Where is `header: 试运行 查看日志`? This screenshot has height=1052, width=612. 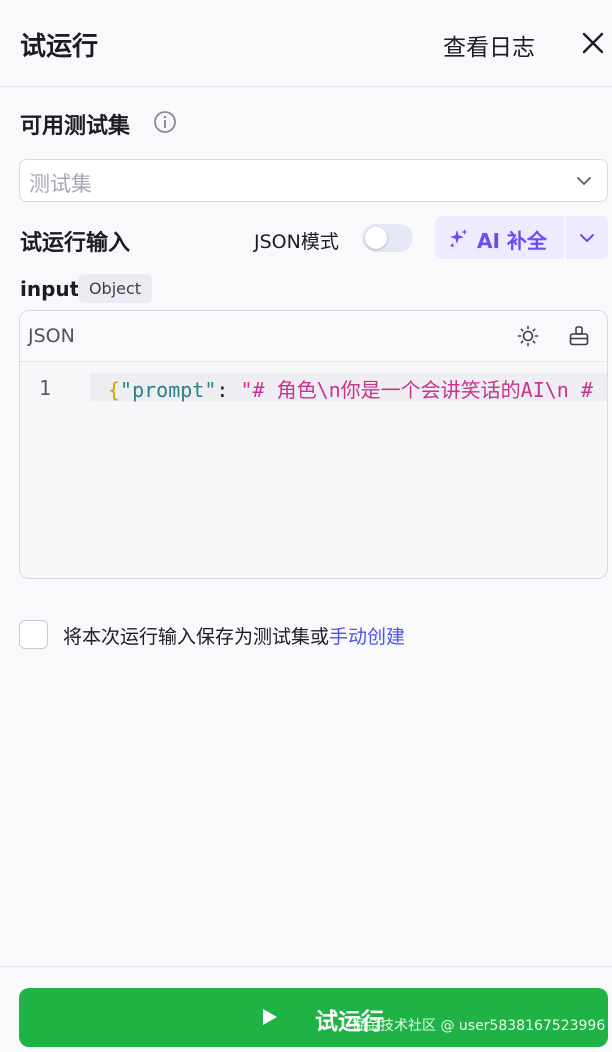 header: 试运行 查看日志 is located at coordinates (306, 43).